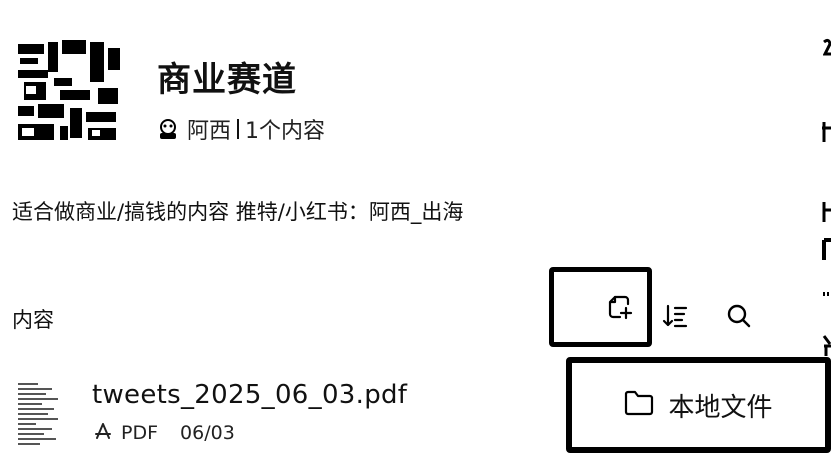 The image size is (831, 457). Describe the element at coordinates (241, 129) in the screenshot. I see `collection-meta: 阿西 1个内容` at that location.